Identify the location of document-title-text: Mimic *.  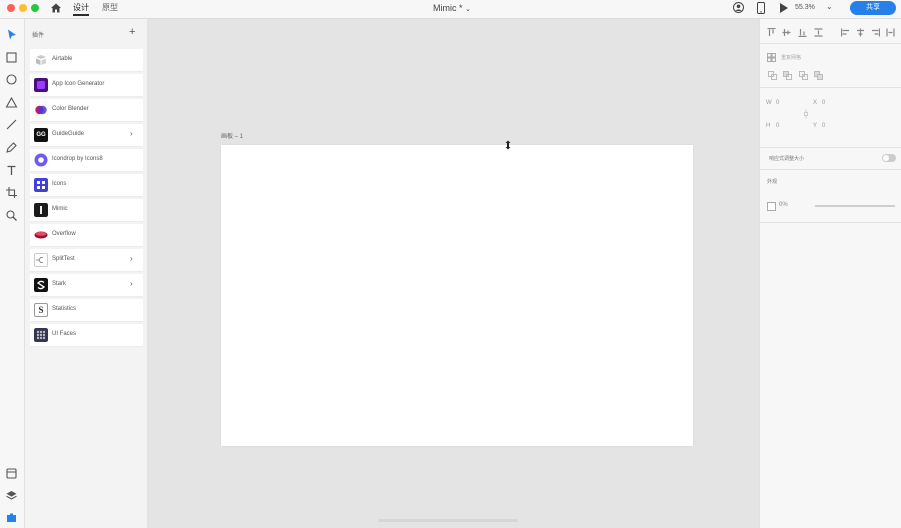
(448, 8).